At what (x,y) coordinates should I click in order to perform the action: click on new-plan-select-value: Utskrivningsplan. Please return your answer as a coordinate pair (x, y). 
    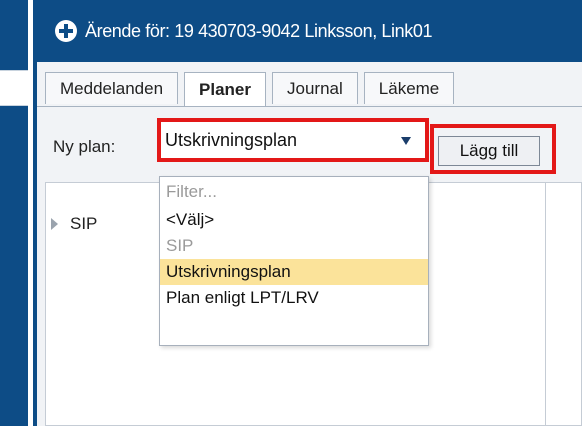
    Looking at the image, I should click on (231, 139).